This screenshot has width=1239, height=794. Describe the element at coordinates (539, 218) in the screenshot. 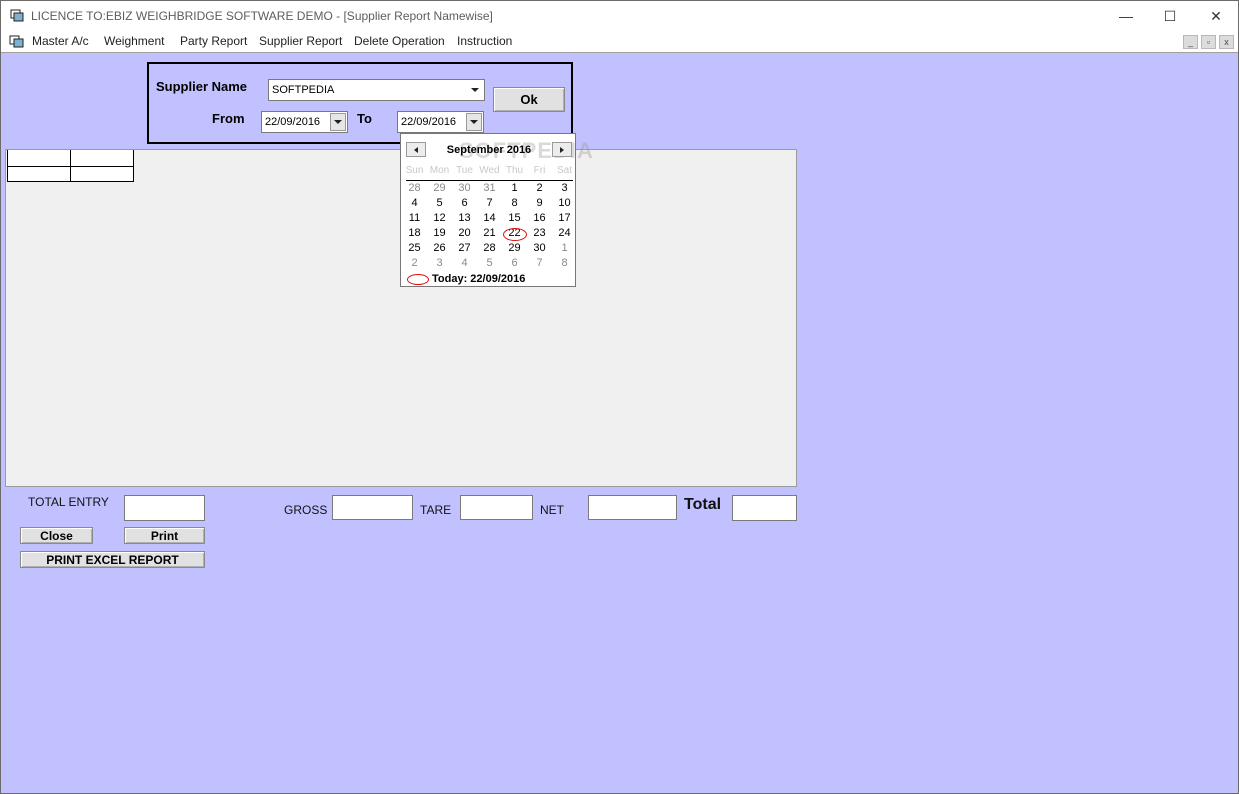

I see `calendar-day: 16` at that location.